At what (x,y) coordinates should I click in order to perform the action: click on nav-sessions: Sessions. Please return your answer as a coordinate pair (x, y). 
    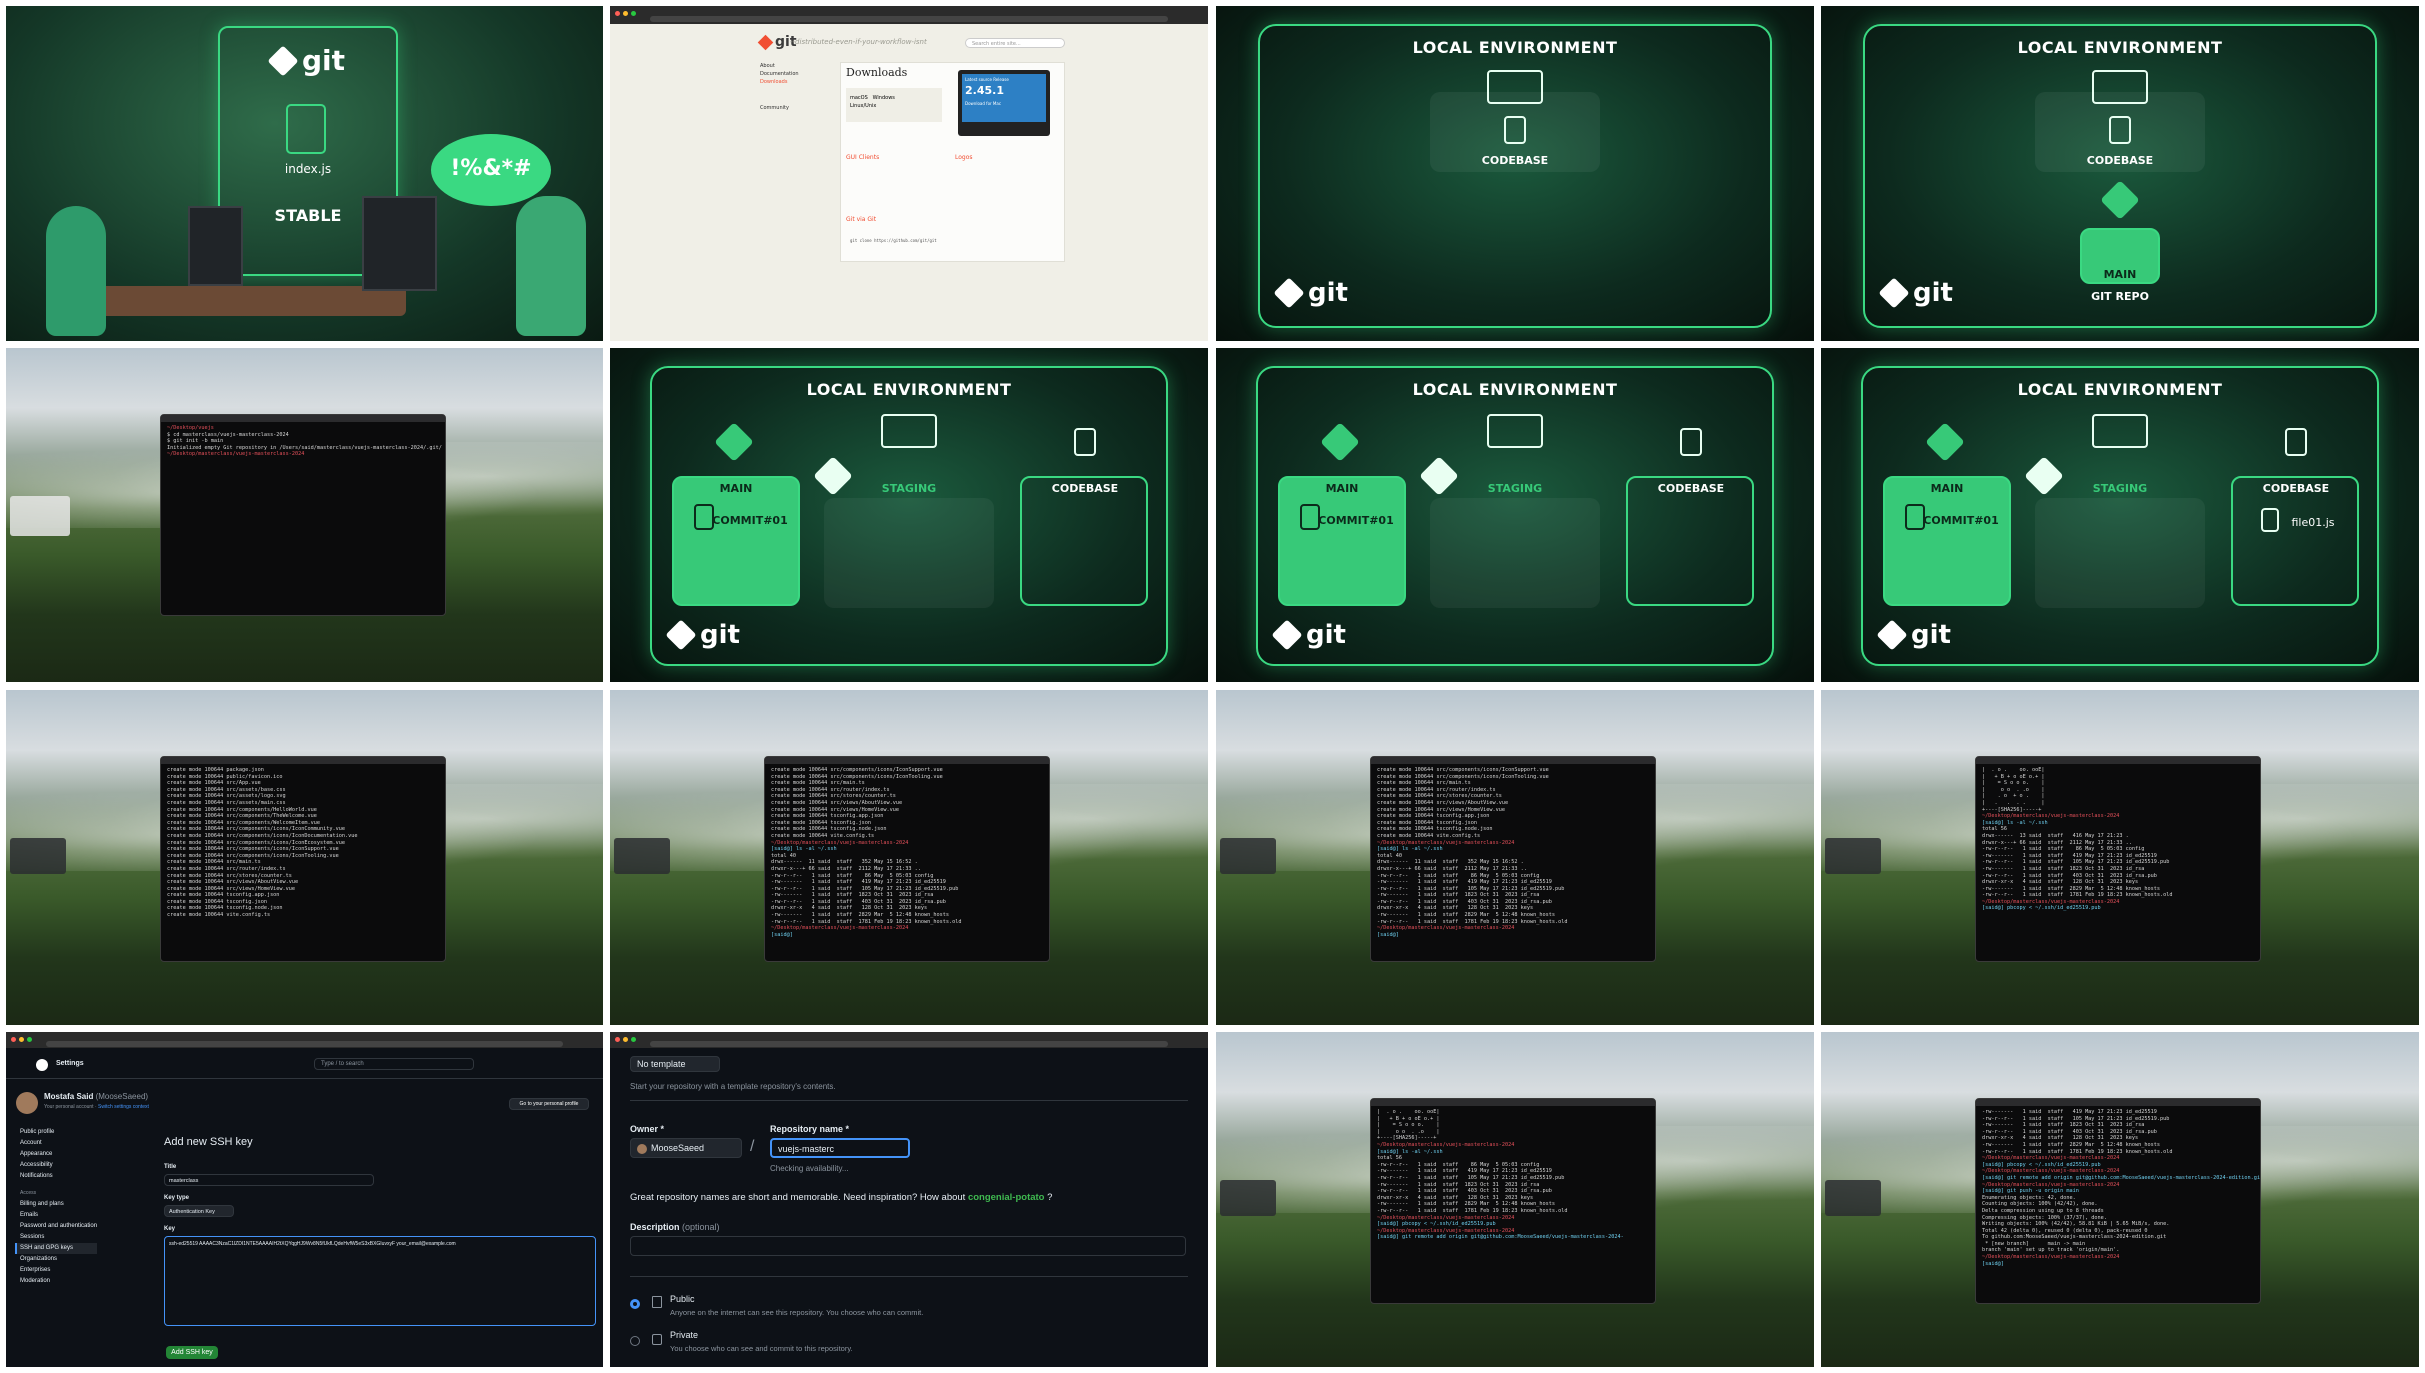
    Looking at the image, I should click on (58, 1237).